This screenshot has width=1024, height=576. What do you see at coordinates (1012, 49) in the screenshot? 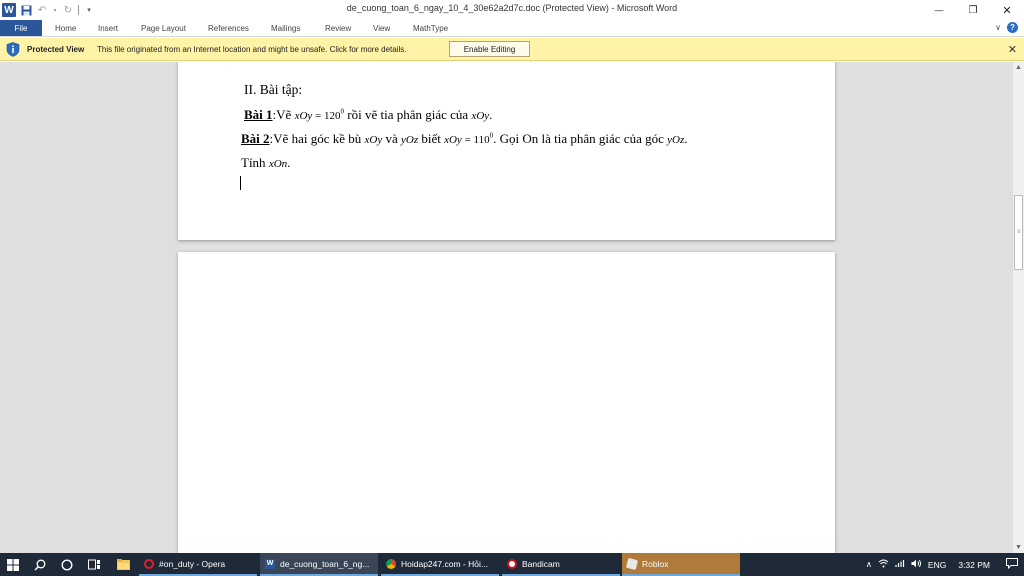
I see `close-message-bar-icon: ✕` at bounding box center [1012, 49].